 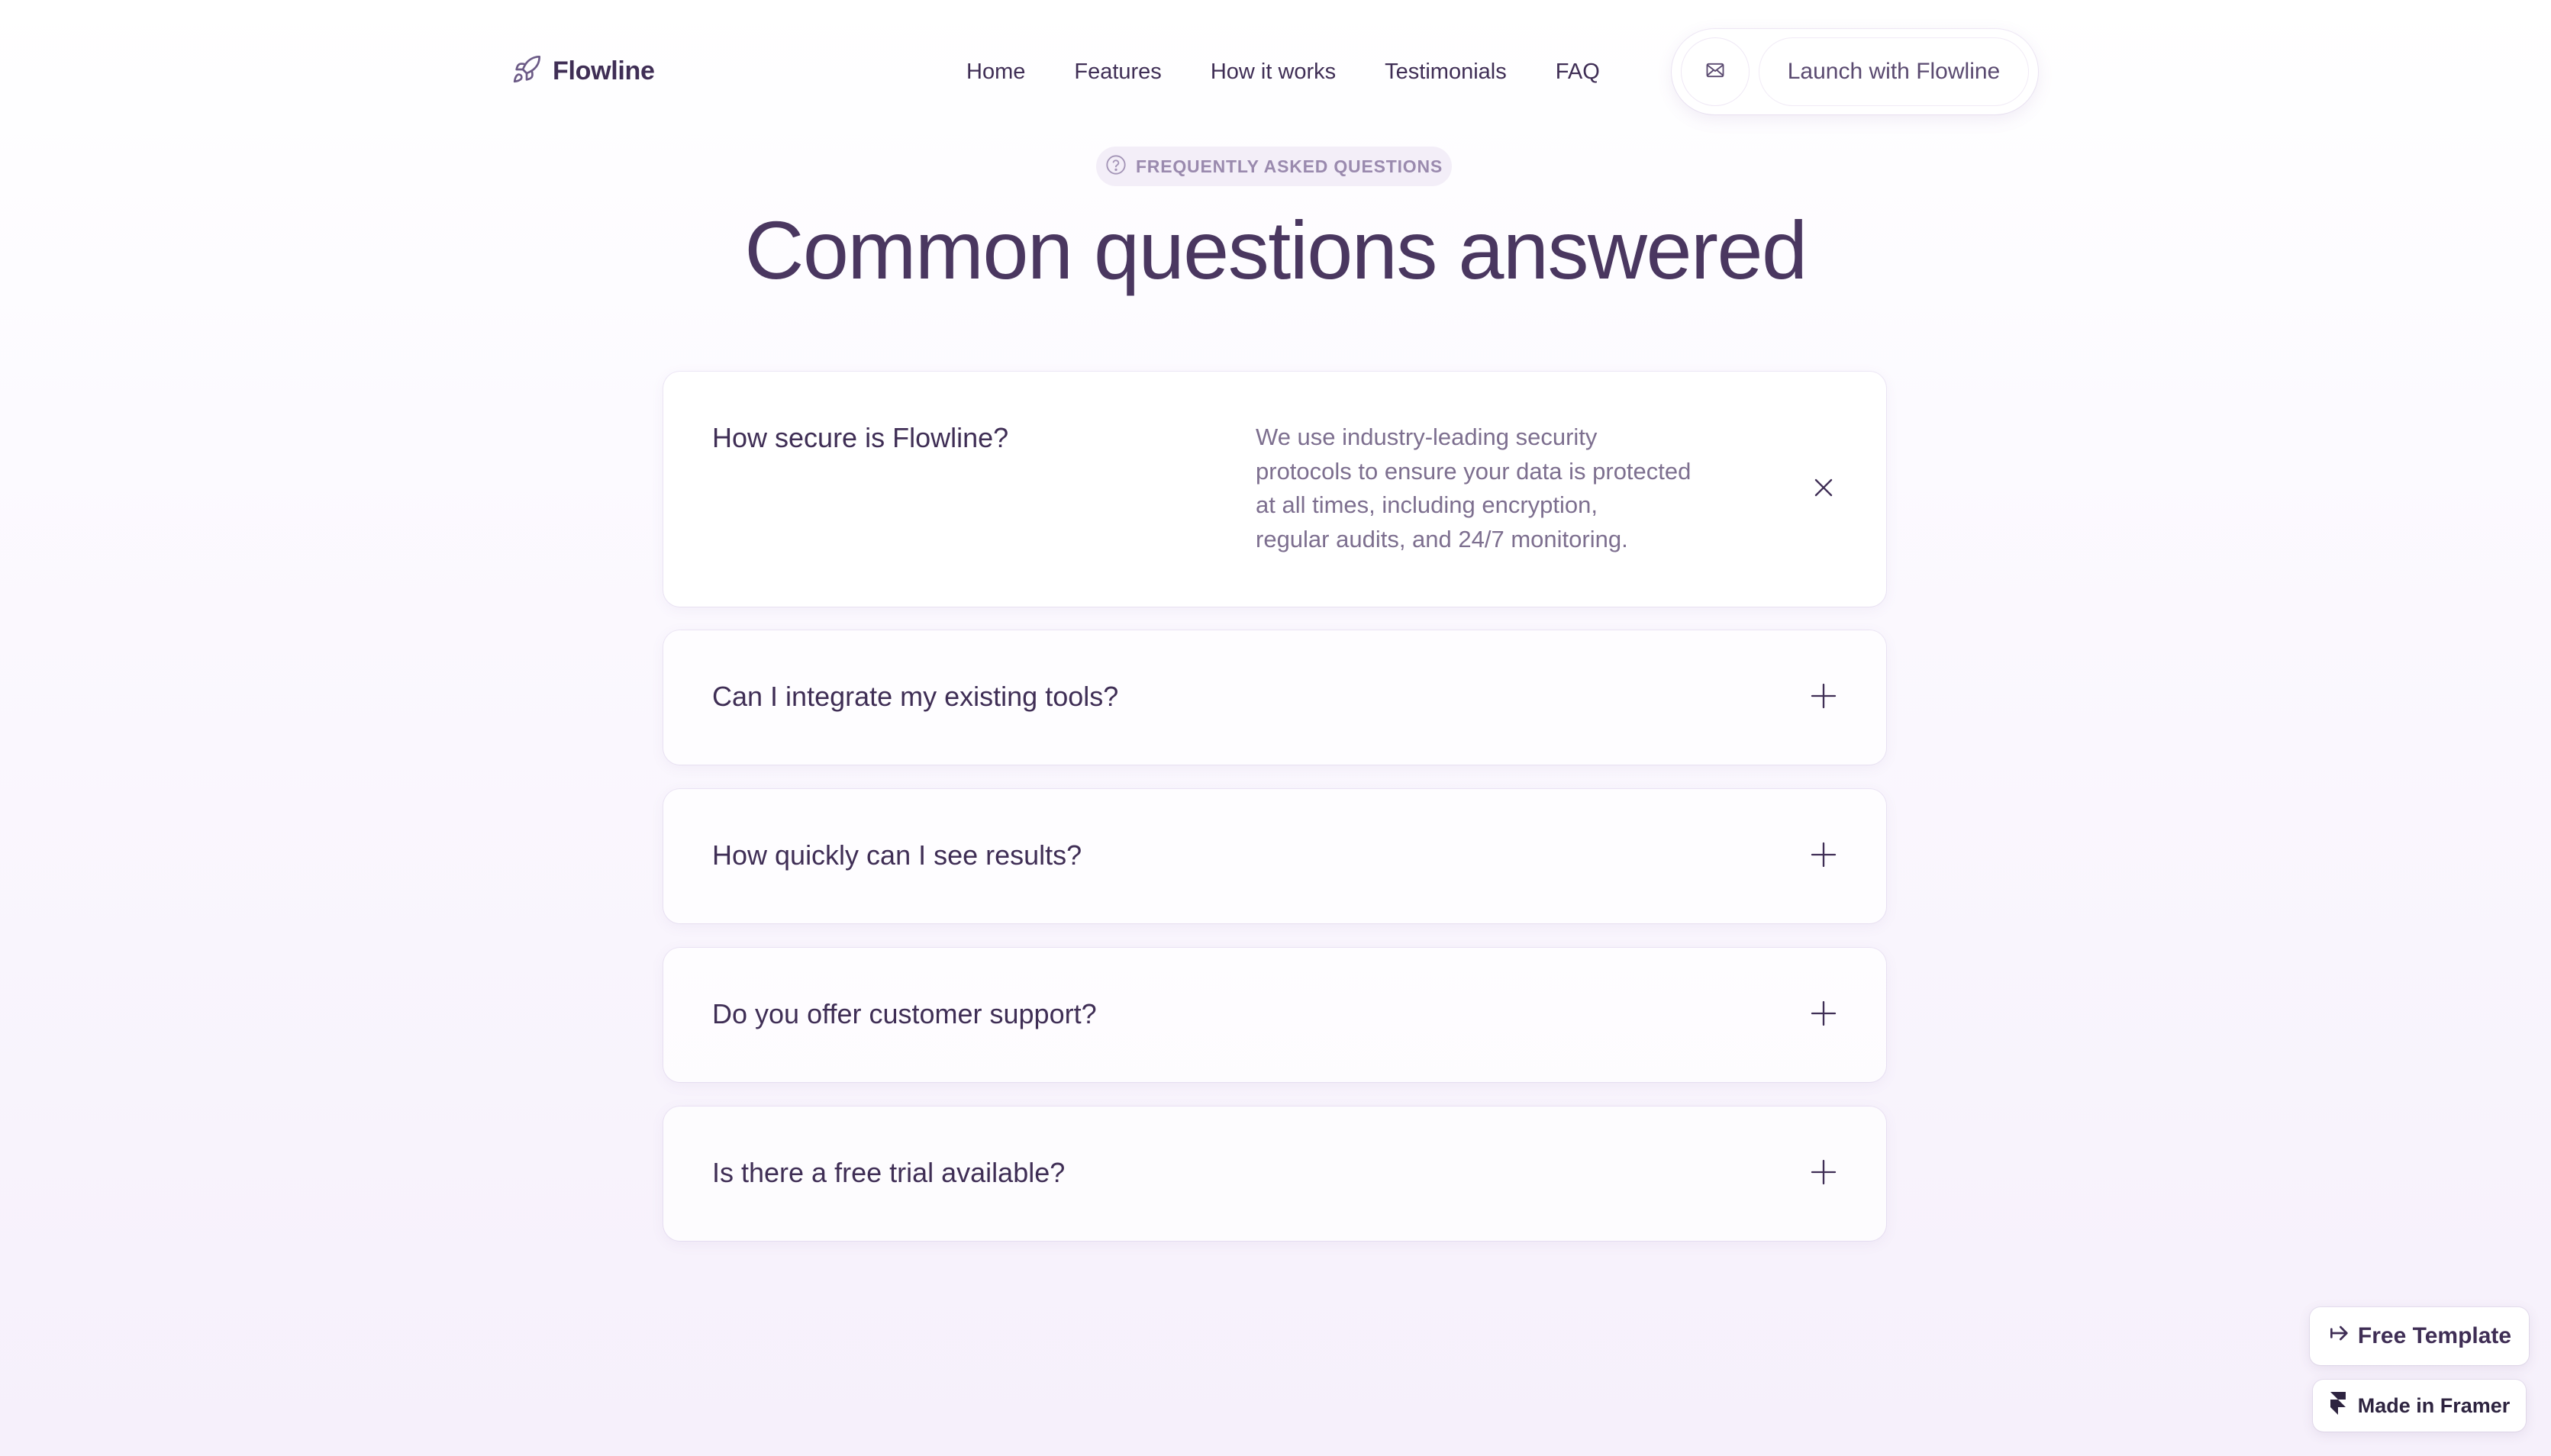 What do you see at coordinates (2434, 1335) in the screenshot?
I see `free-template-label: Free Template` at bounding box center [2434, 1335].